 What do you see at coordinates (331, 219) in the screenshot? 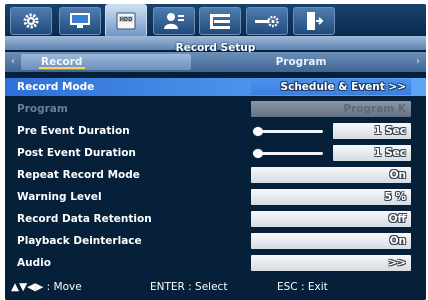
I see `data-retention-field: Off` at bounding box center [331, 219].